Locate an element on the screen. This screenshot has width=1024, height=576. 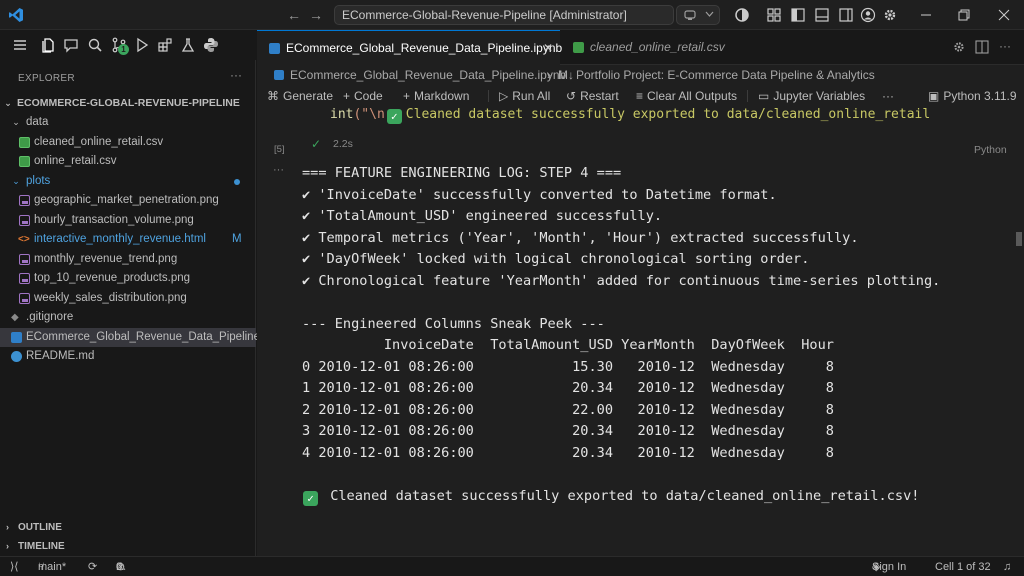
outline-section: › OUTLINE is located at coordinates (128, 527).